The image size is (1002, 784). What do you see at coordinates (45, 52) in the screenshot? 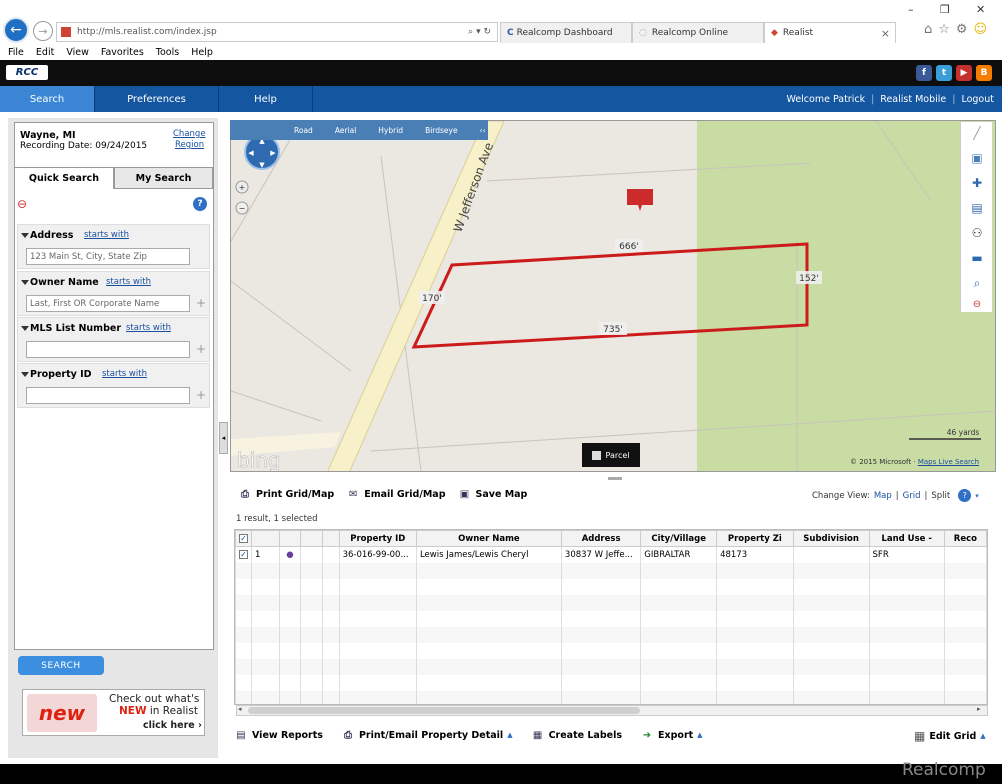
I see `menu-edit: Edit` at bounding box center [45, 52].